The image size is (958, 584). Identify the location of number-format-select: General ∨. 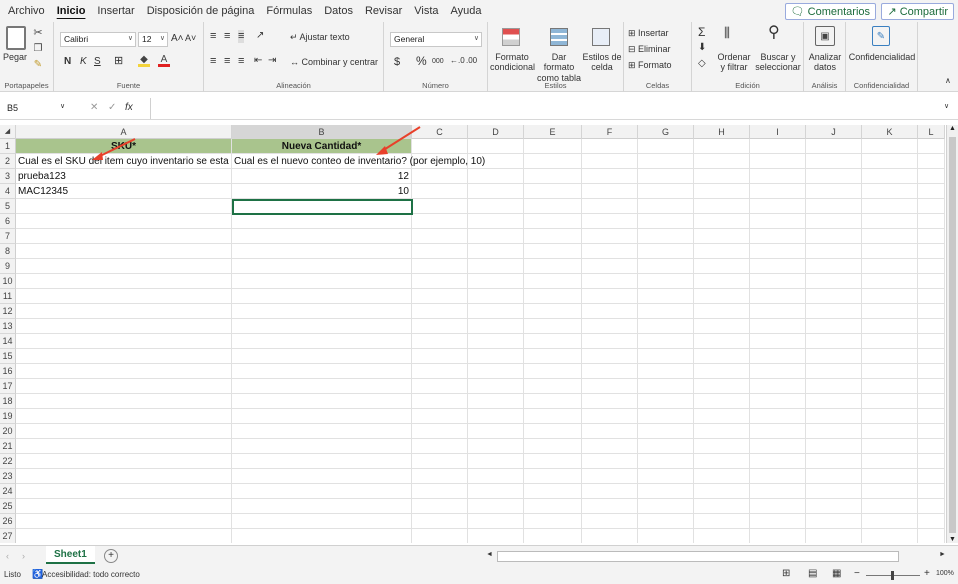
(436, 39).